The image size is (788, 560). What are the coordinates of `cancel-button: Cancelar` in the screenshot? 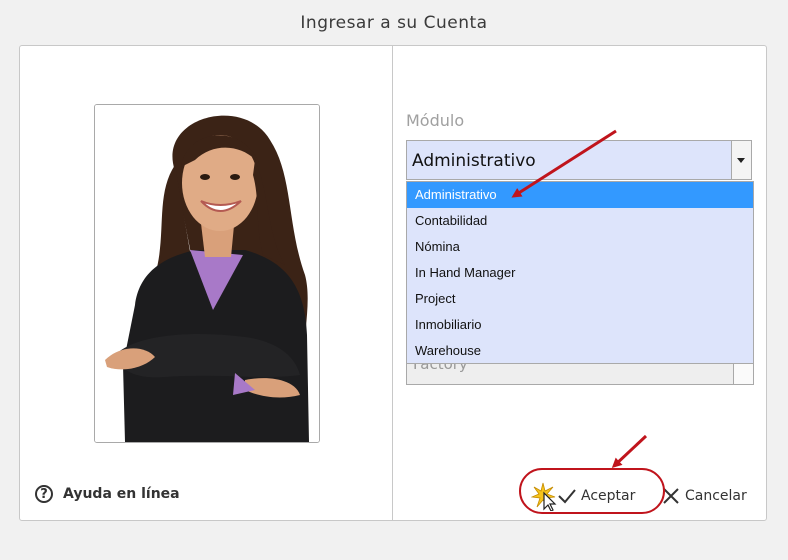 It's located at (704, 496).